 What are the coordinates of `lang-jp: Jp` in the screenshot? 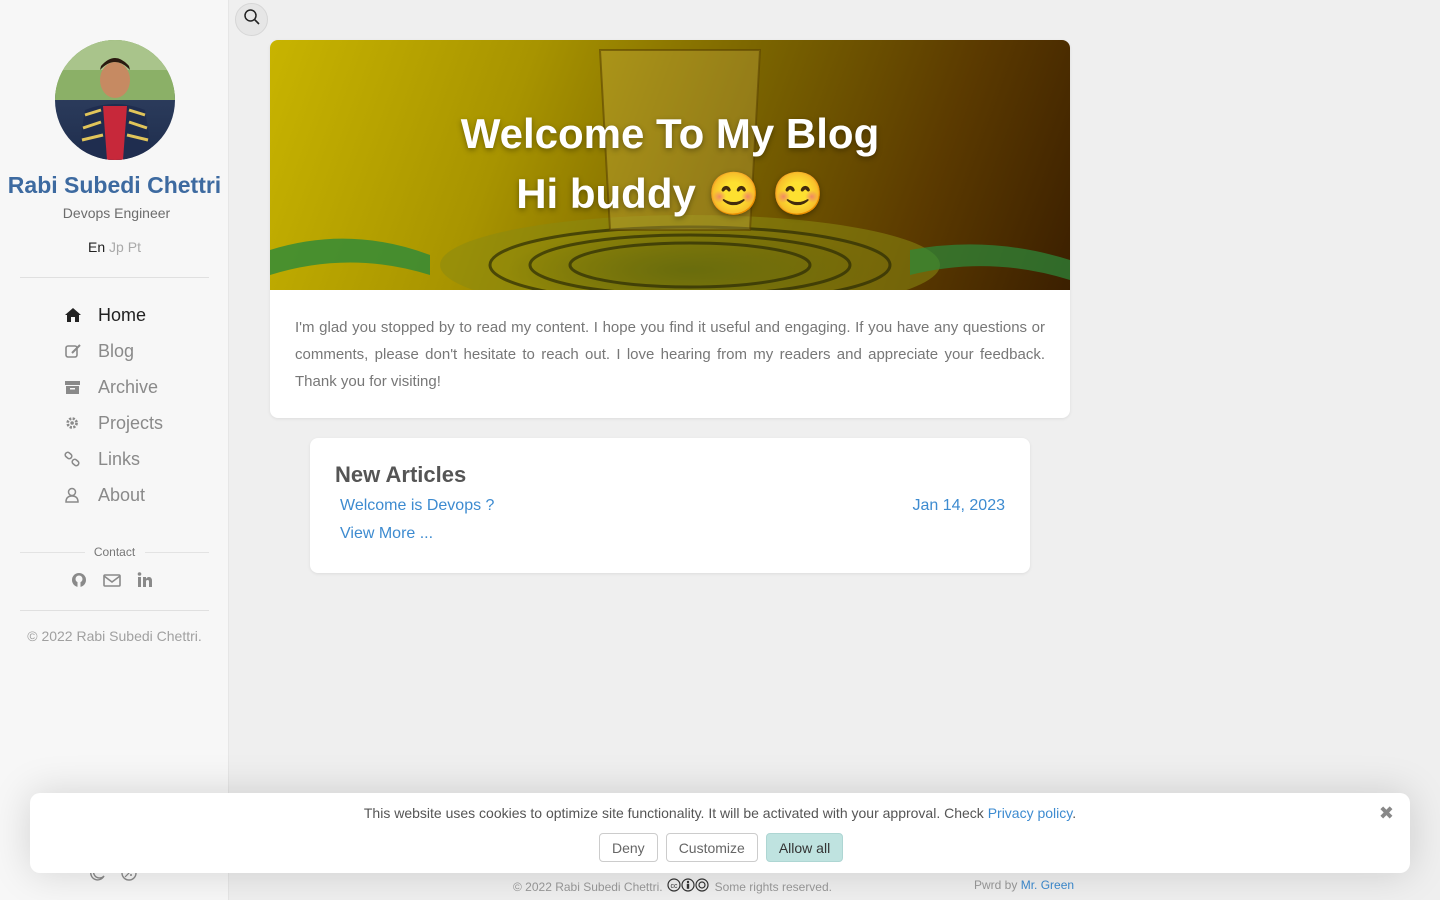 It's located at (116, 247).